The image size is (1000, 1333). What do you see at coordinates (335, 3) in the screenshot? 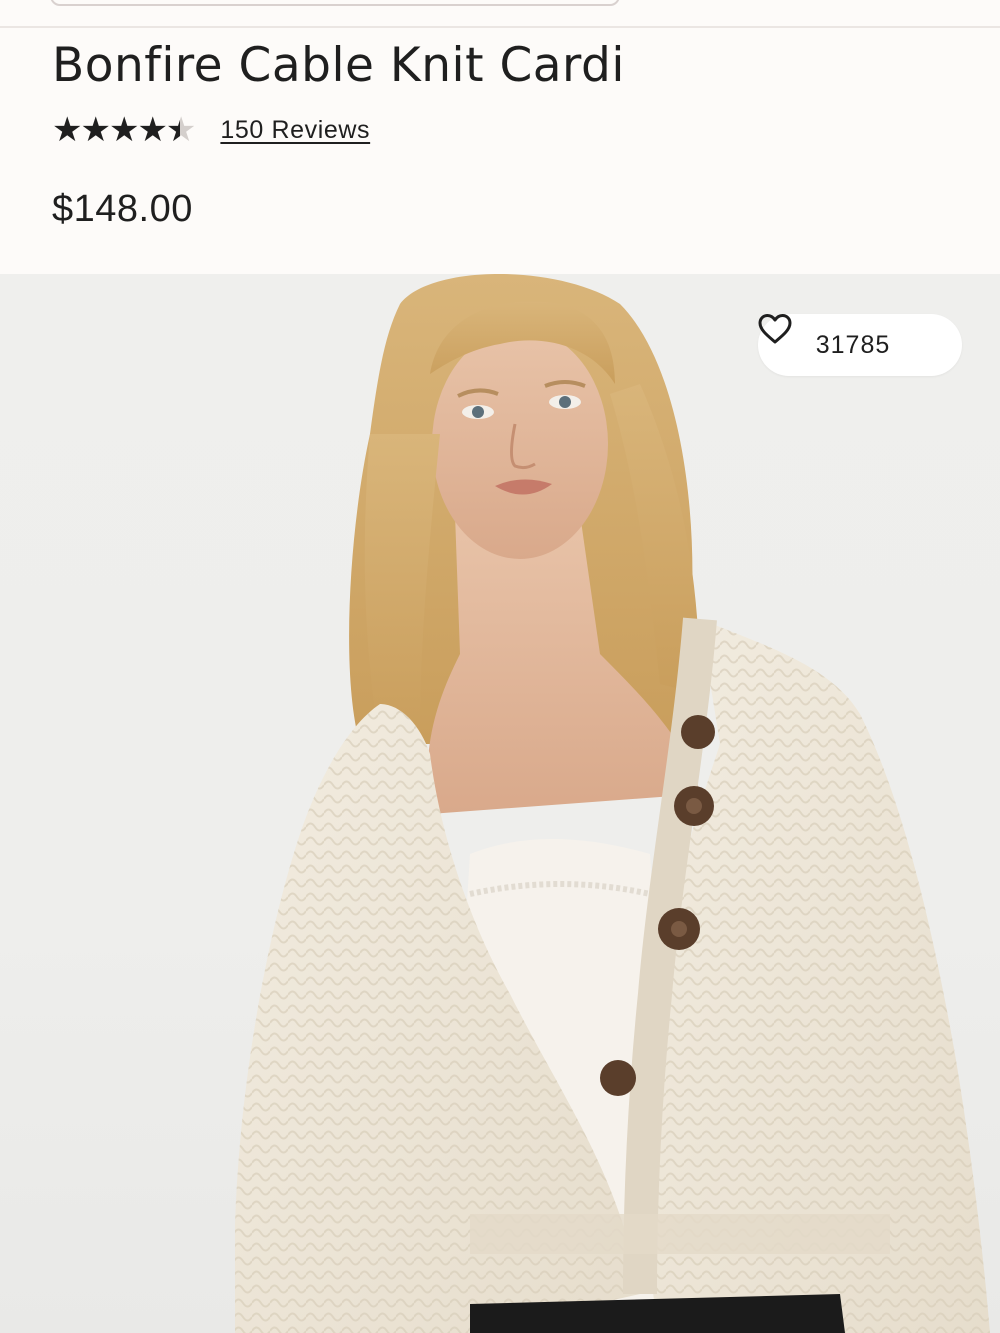
I see `search-bar` at bounding box center [335, 3].